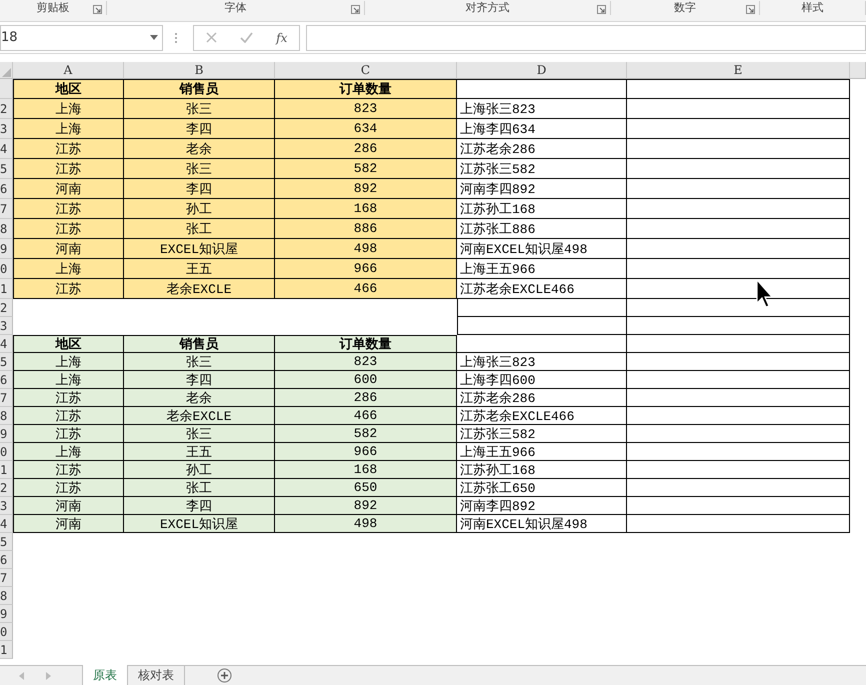 The width and height of the screenshot is (866, 685). What do you see at coordinates (199, 452) in the screenshot?
I see `table-cell: 王五` at bounding box center [199, 452].